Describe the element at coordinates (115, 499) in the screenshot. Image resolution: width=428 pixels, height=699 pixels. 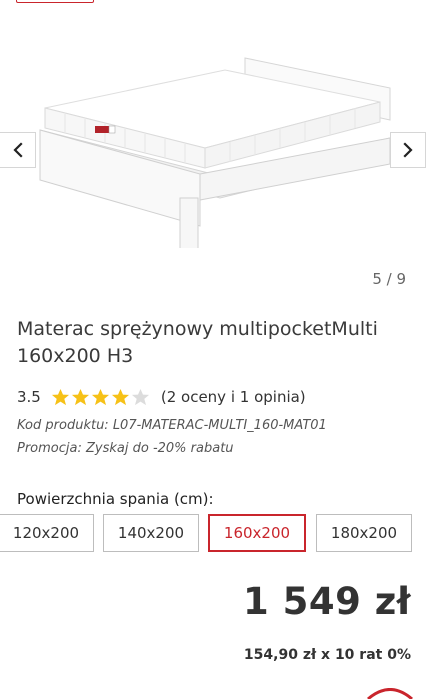
I see `size-label: Powierzchnia spania (cm):` at that location.